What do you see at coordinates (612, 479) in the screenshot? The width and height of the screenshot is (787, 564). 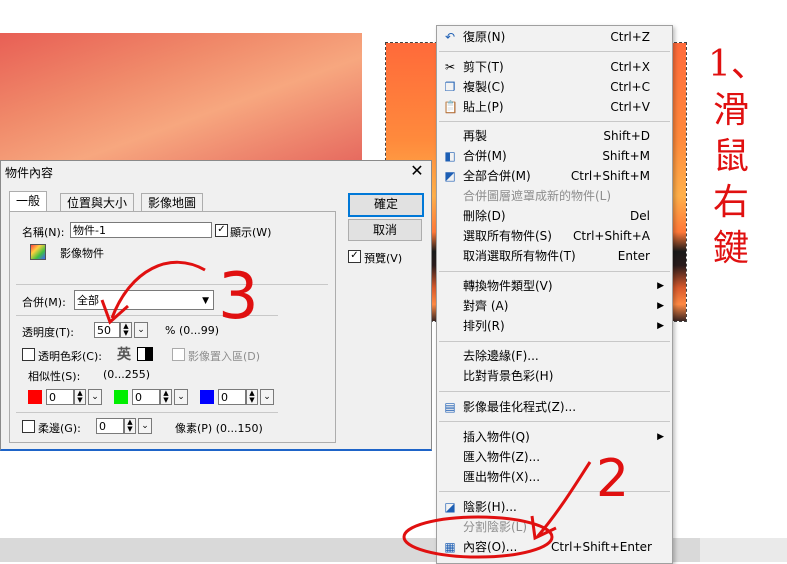 I see `annotation-number-2: 2` at bounding box center [612, 479].